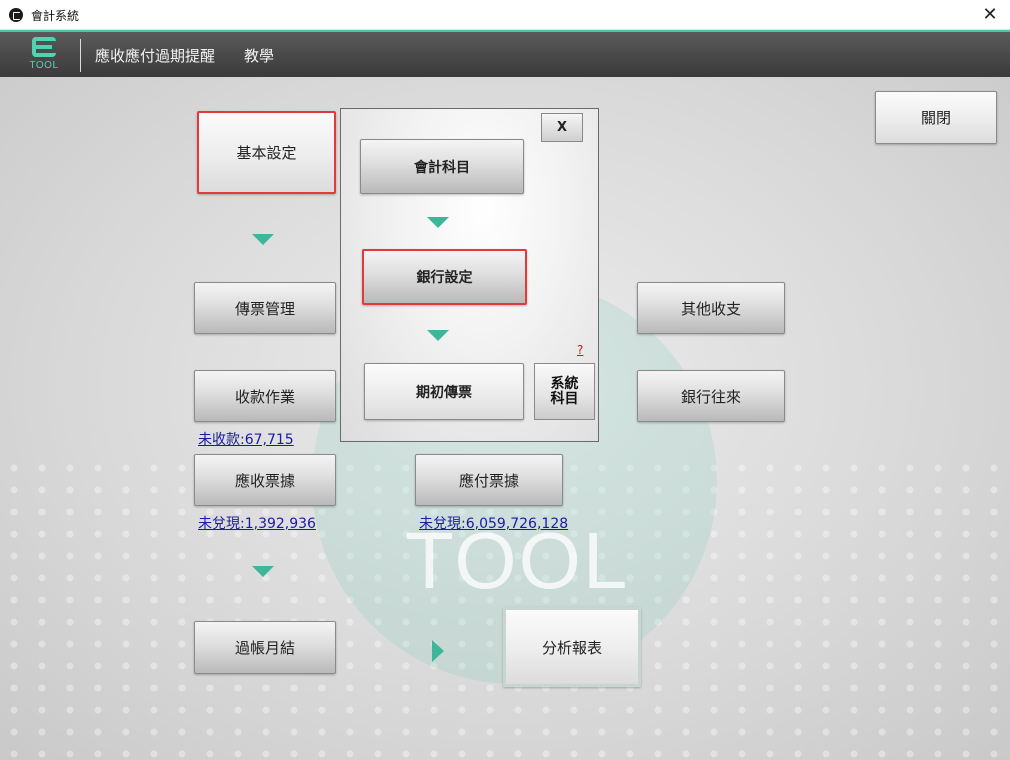  I want to click on opening-voucher-button: 期初傳票, so click(444, 391).